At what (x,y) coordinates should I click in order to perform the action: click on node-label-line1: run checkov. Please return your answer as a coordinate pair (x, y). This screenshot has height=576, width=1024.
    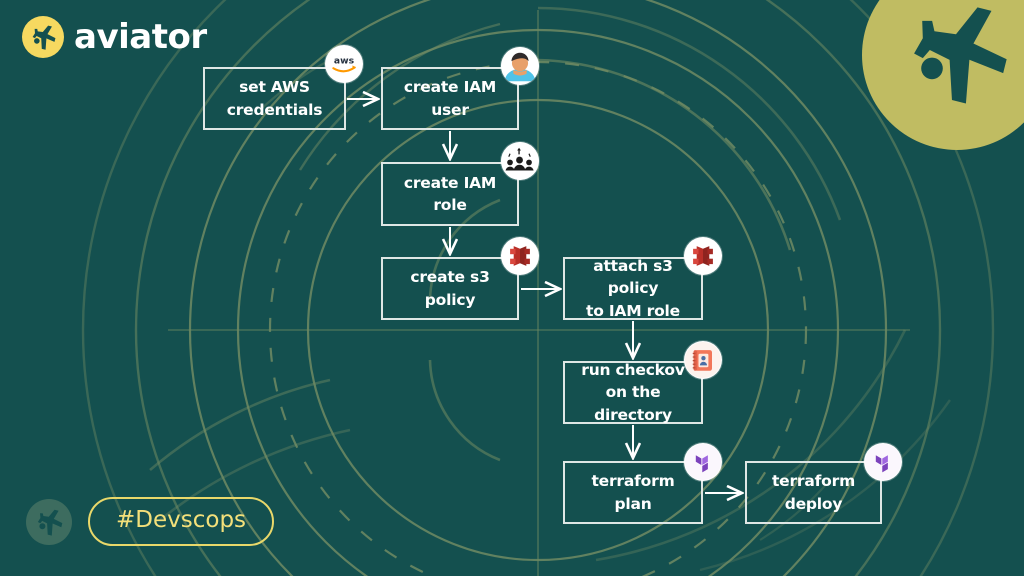
    Looking at the image, I should click on (633, 369).